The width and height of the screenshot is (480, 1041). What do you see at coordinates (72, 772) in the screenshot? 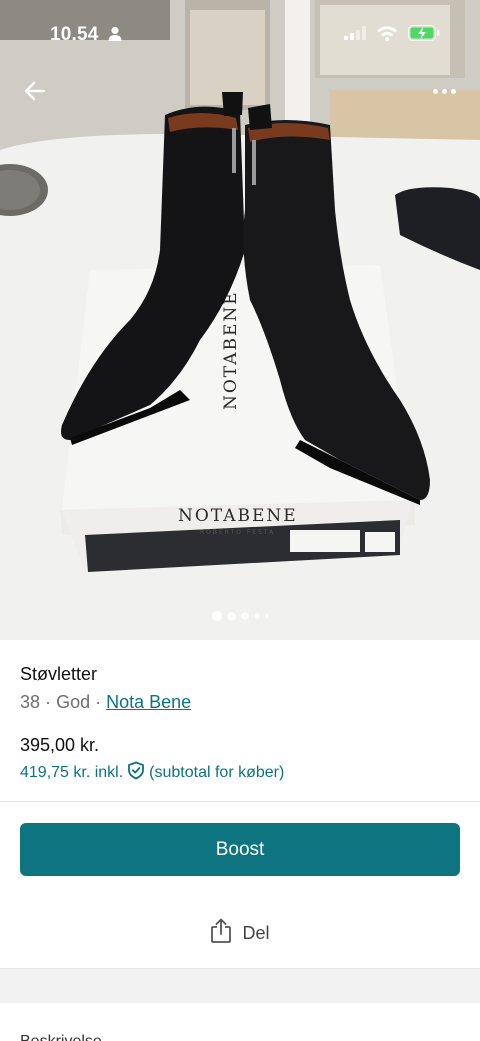
I see `total-price: 419,75 kr. inkl.` at bounding box center [72, 772].